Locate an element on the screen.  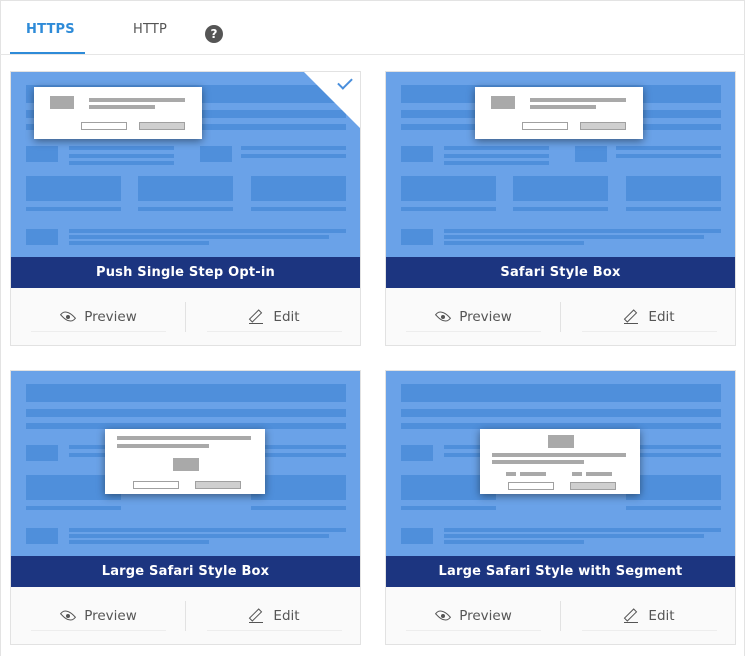
template-title: Large Safari Style with Segment is located at coordinates (560, 571).